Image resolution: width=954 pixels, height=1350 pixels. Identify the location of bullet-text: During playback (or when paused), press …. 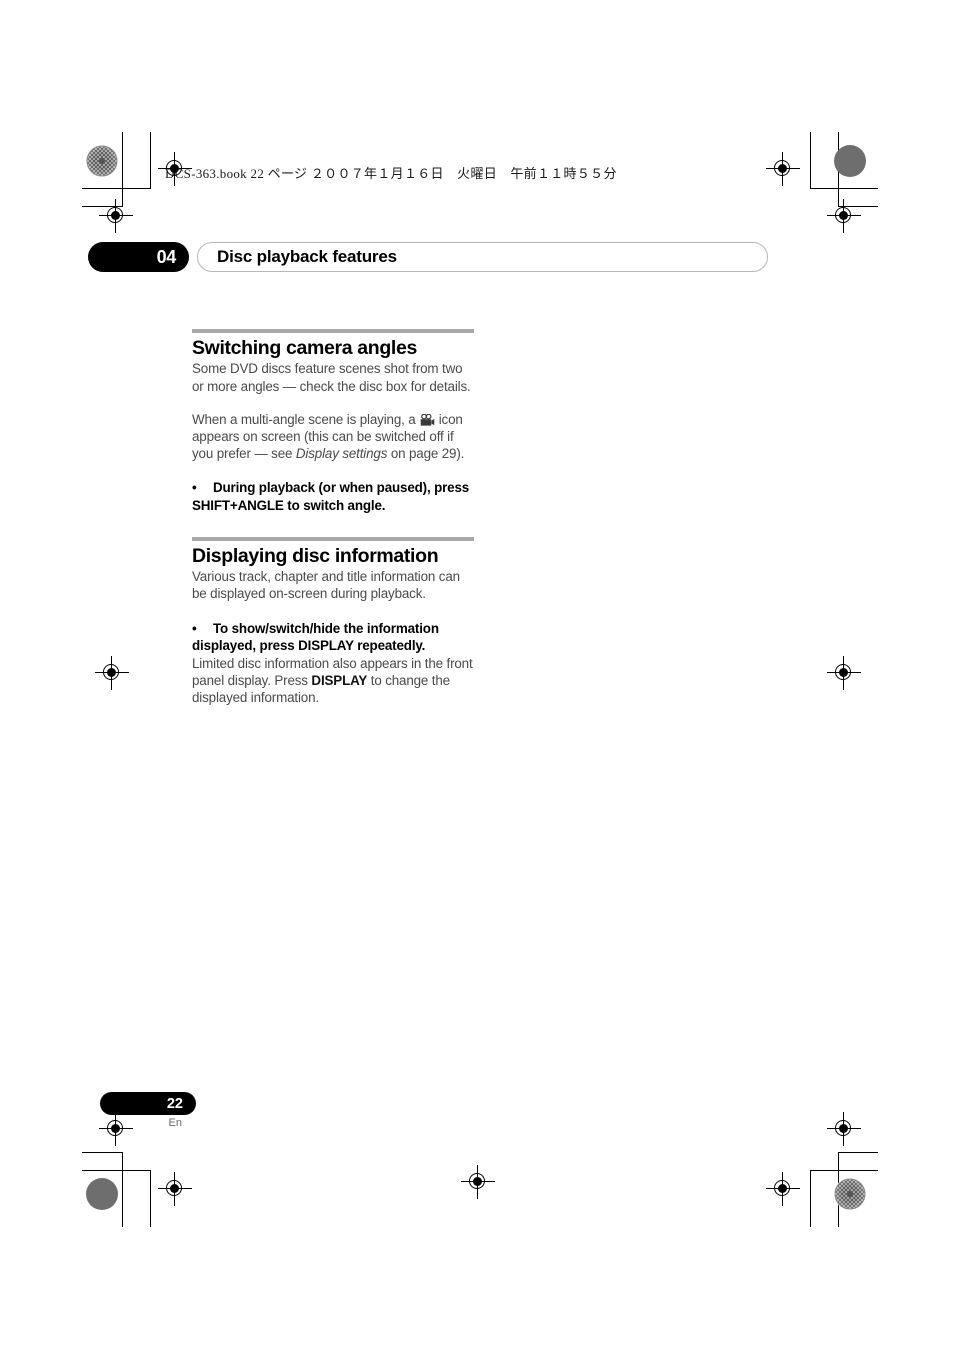
(331, 496).